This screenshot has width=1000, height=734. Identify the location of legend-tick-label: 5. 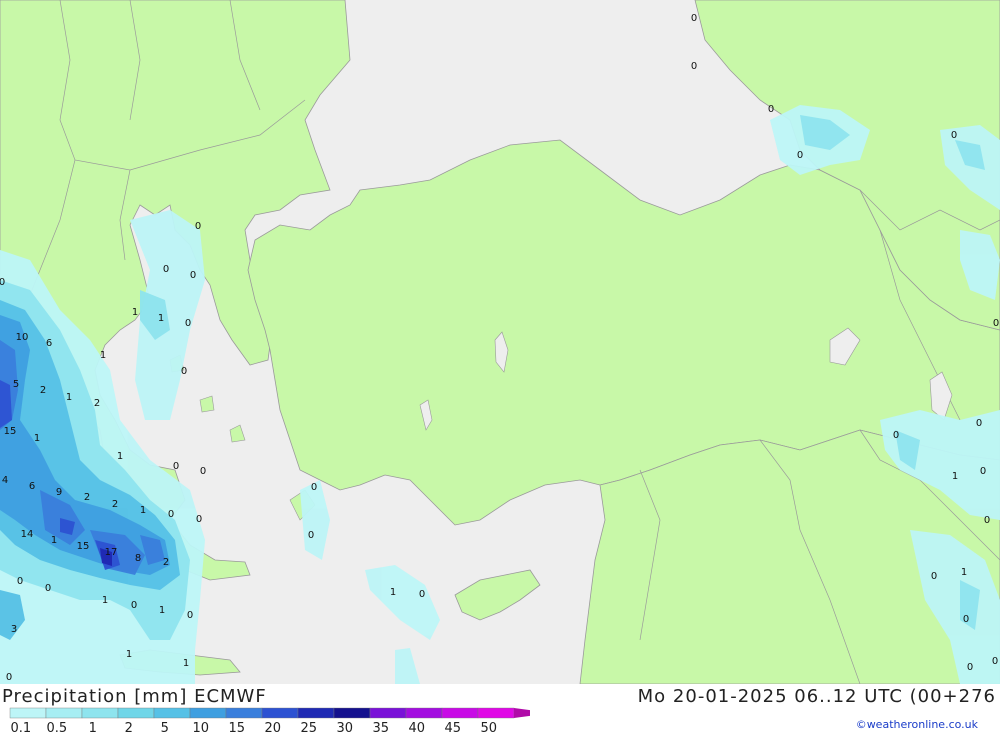
(165, 727).